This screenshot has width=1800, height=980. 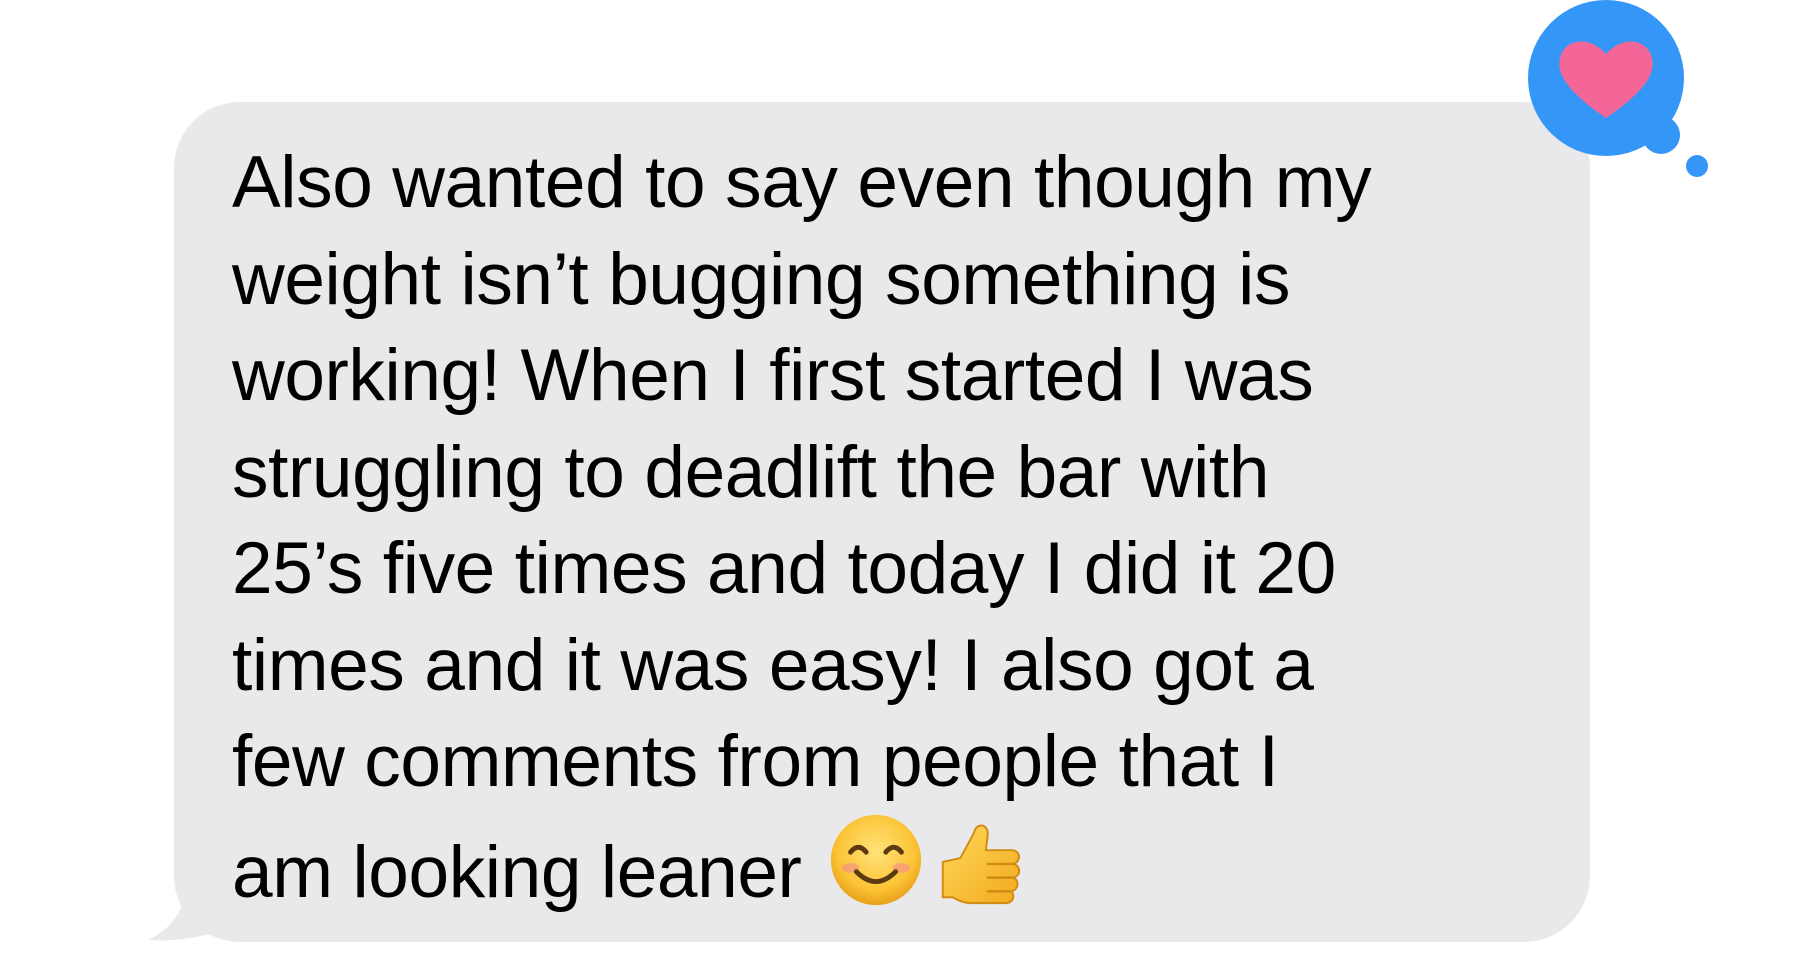 What do you see at coordinates (981, 863) in the screenshot?
I see `thumbs-up-icon` at bounding box center [981, 863].